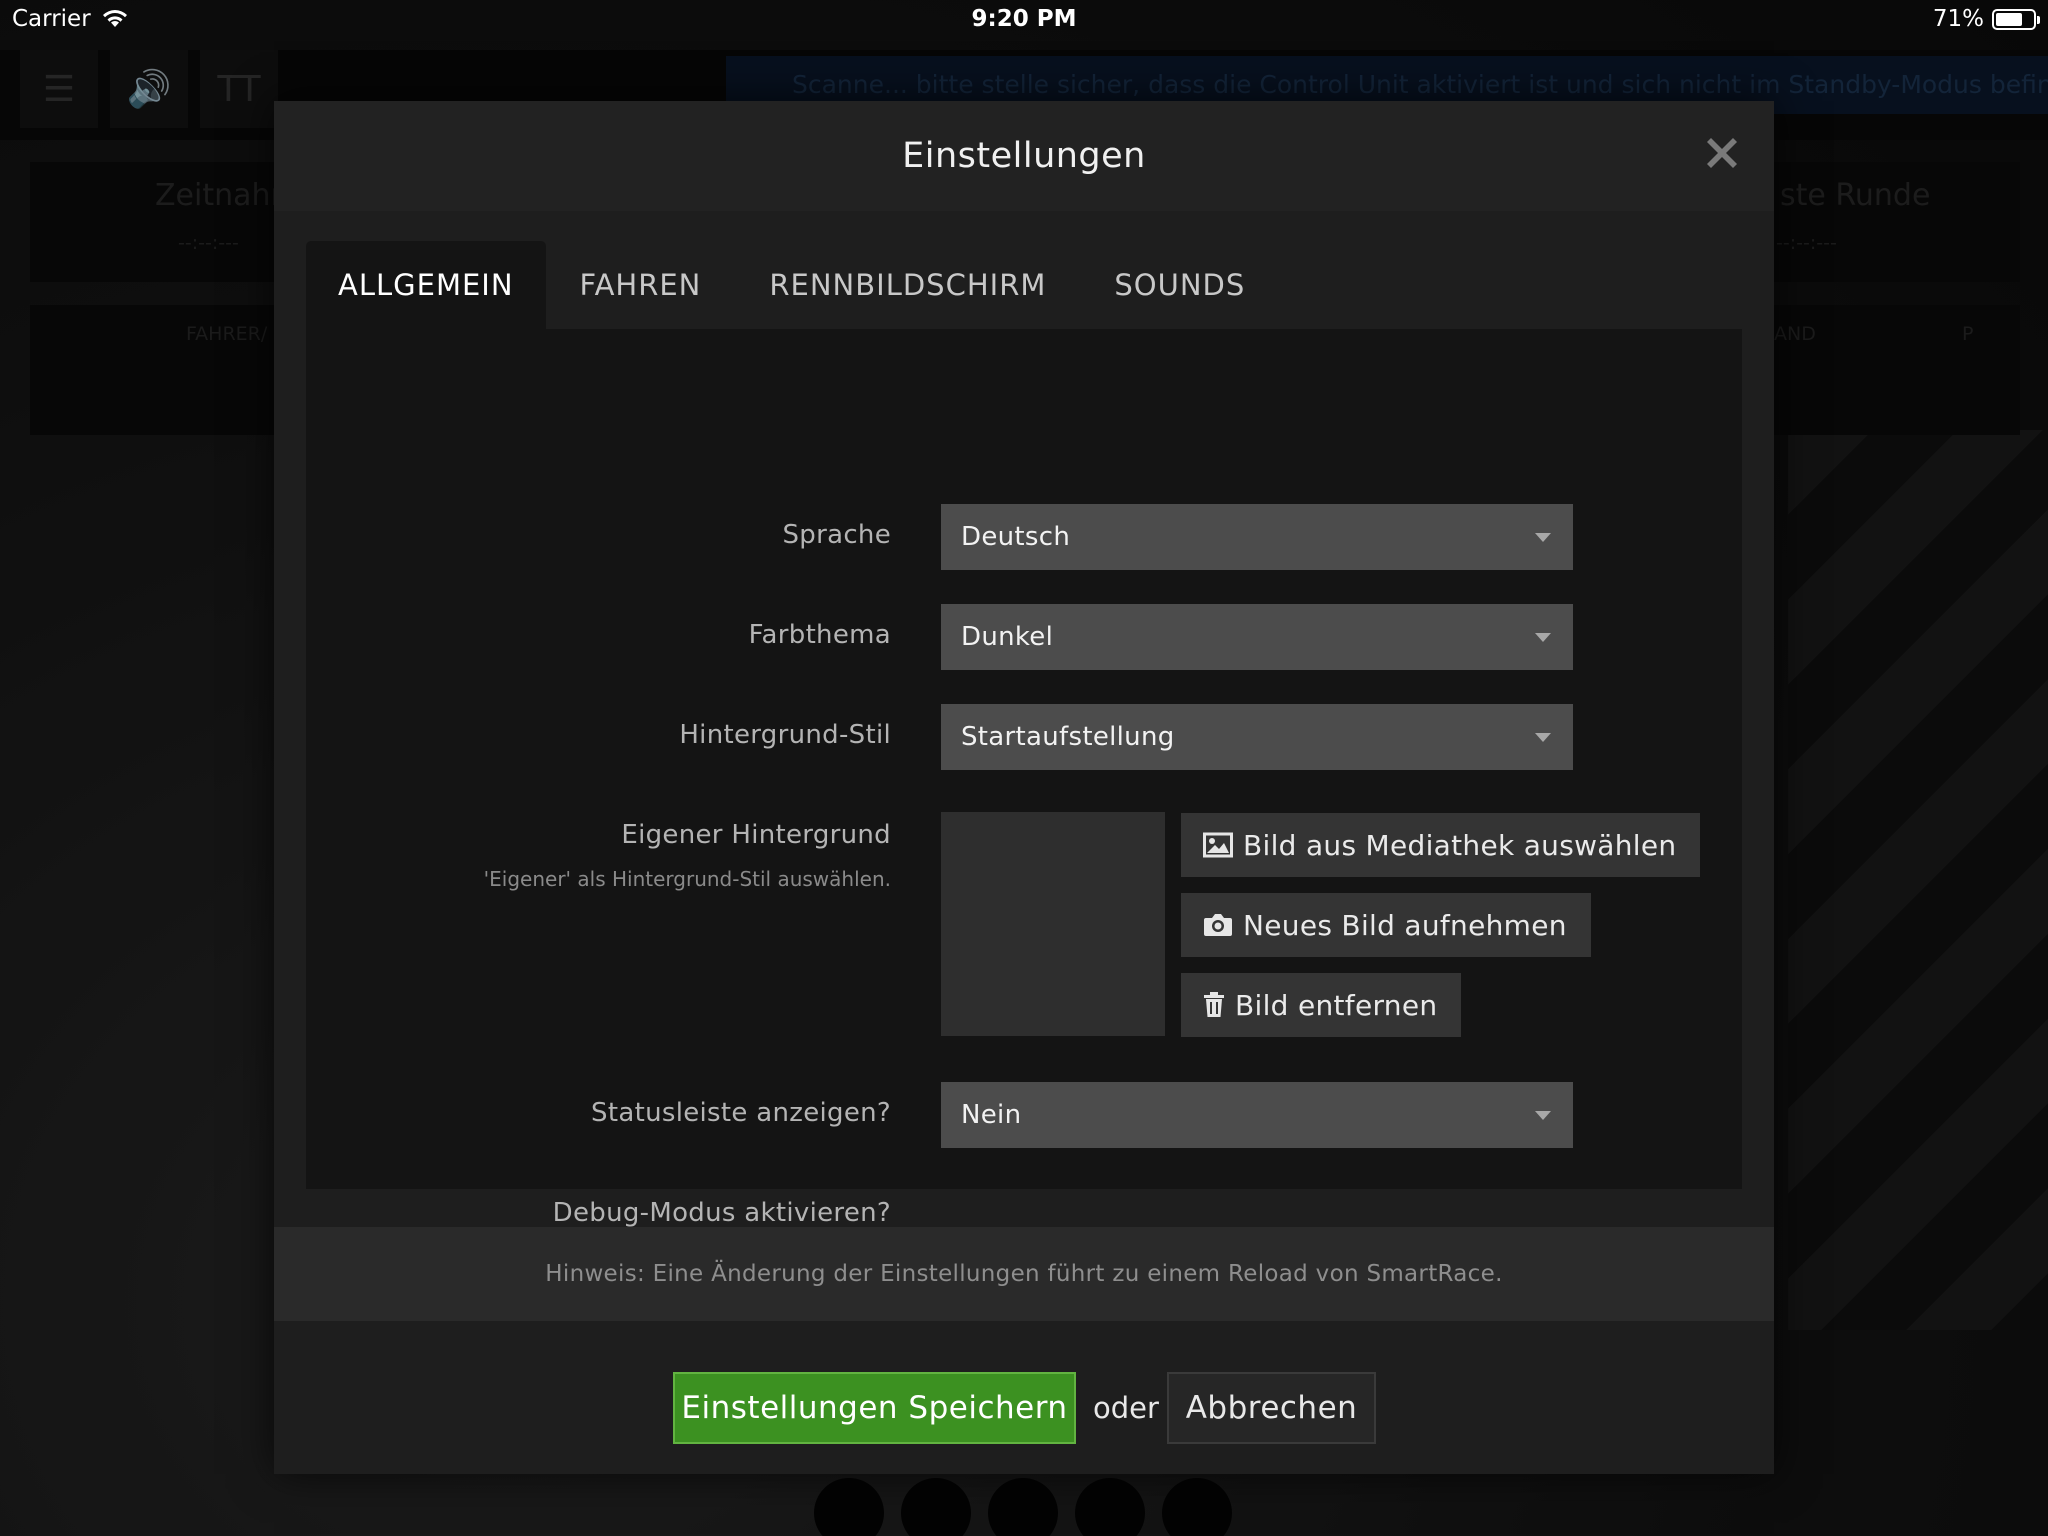 Image resolution: width=2048 pixels, height=1536 pixels. Describe the element at coordinates (721, 1213) in the screenshot. I see `label-debug: Debug-Modus aktivieren?` at that location.